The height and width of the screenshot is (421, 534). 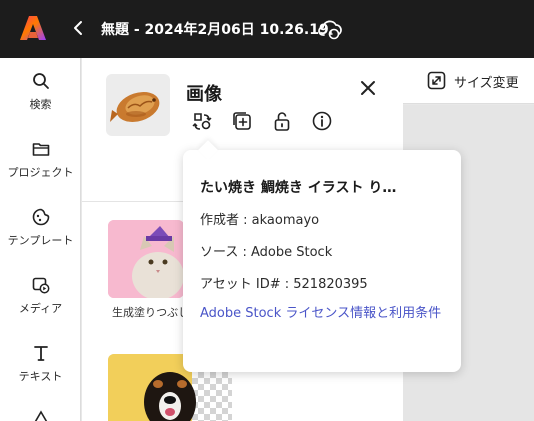 I want to click on template-icon, so click(x=40, y=217).